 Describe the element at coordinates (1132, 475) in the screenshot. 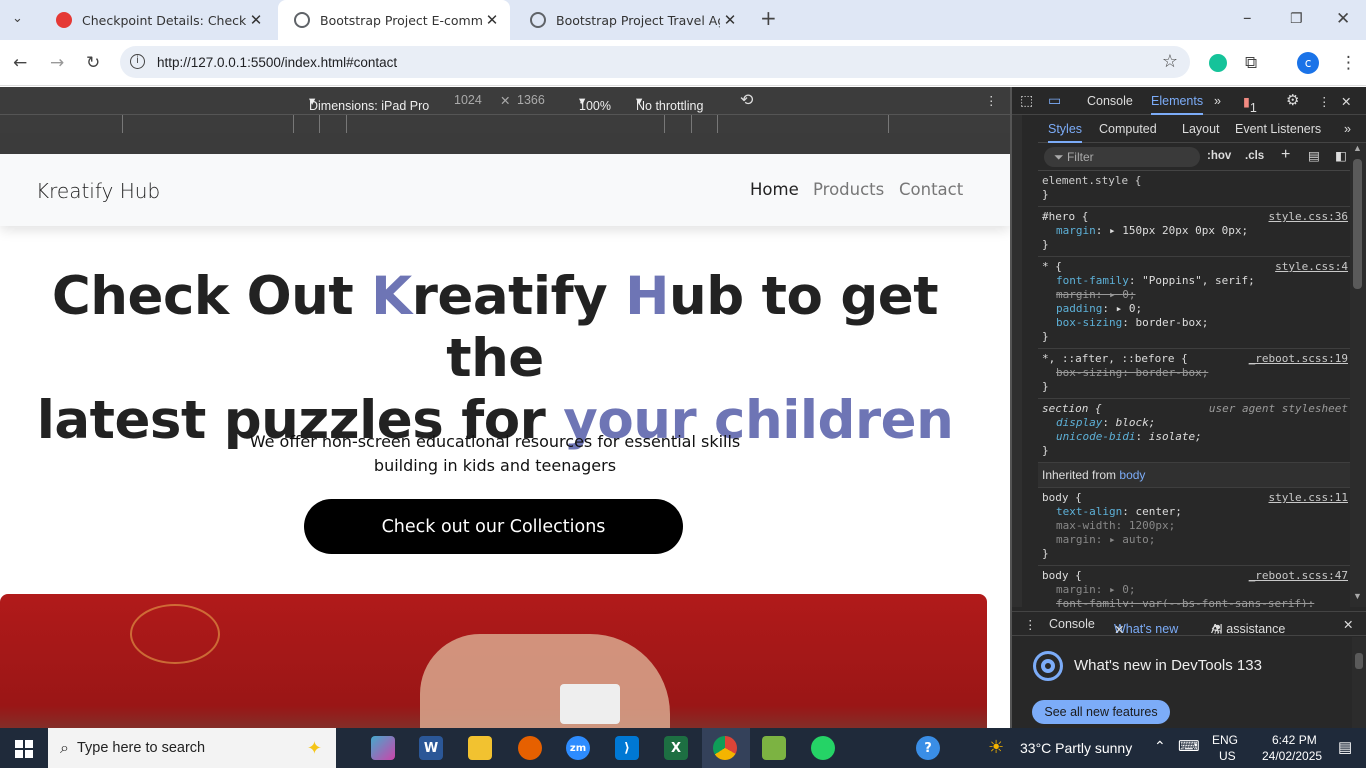

I see `inherited-element-link: body` at that location.